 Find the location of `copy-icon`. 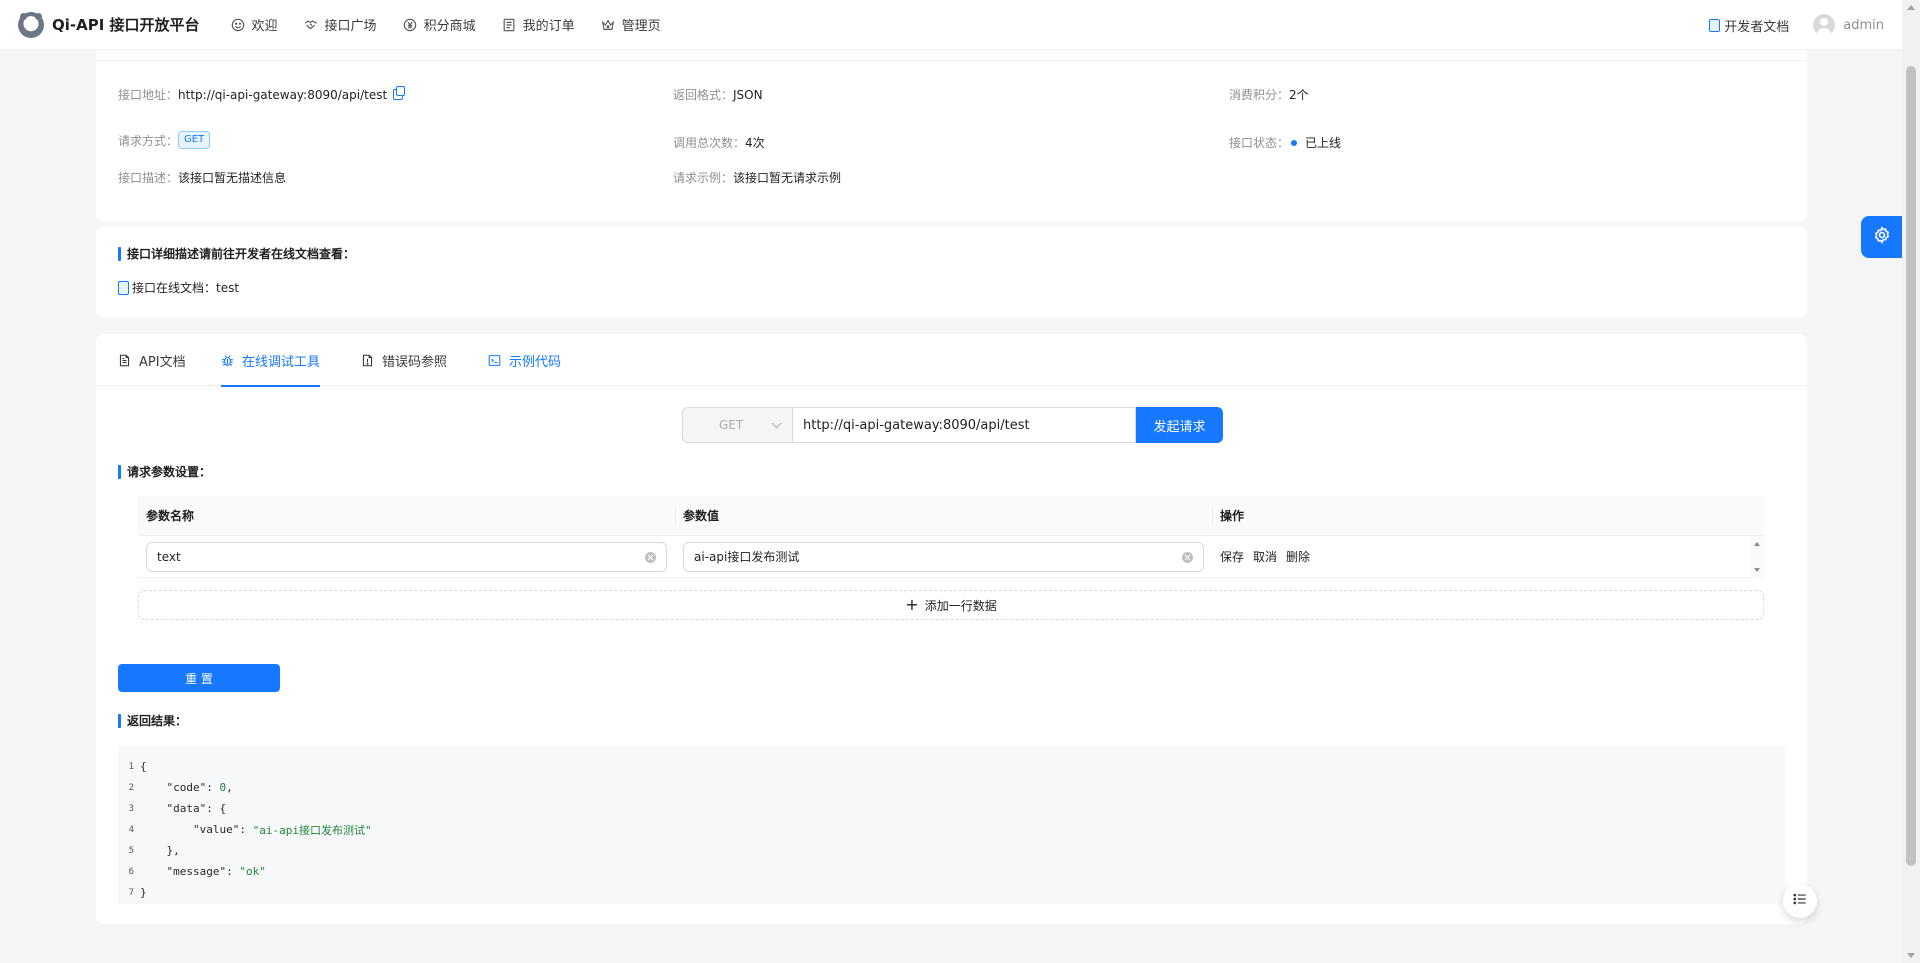

copy-icon is located at coordinates (399, 93).